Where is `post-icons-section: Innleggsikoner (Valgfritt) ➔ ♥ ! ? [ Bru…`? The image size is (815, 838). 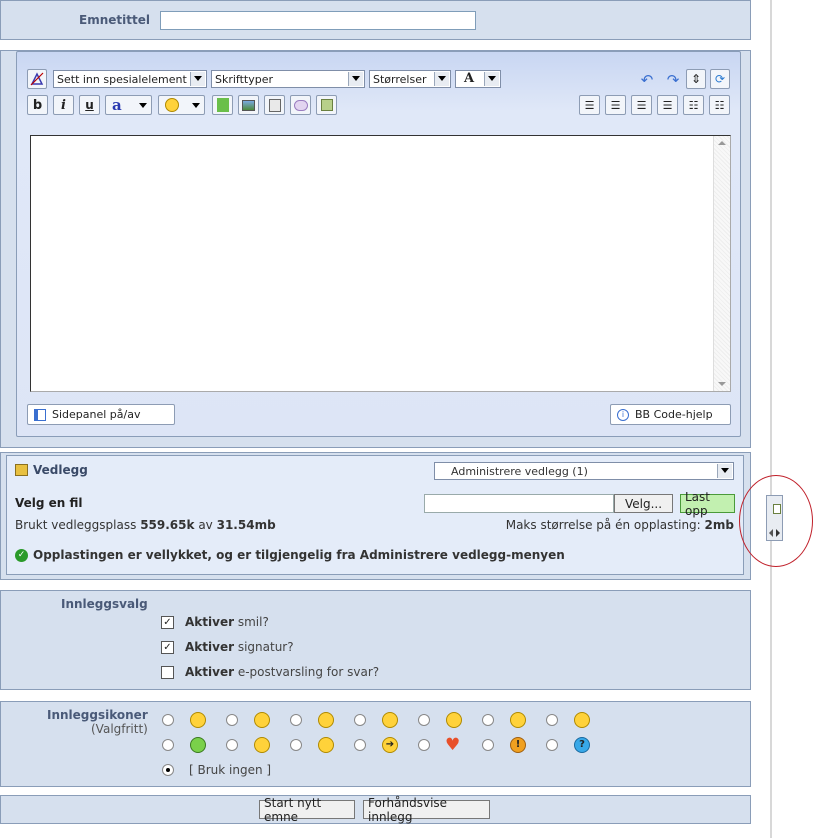 post-icons-section: Innleggsikoner (Valgfritt) ➔ ♥ ! ? [ Bru… is located at coordinates (375, 744).